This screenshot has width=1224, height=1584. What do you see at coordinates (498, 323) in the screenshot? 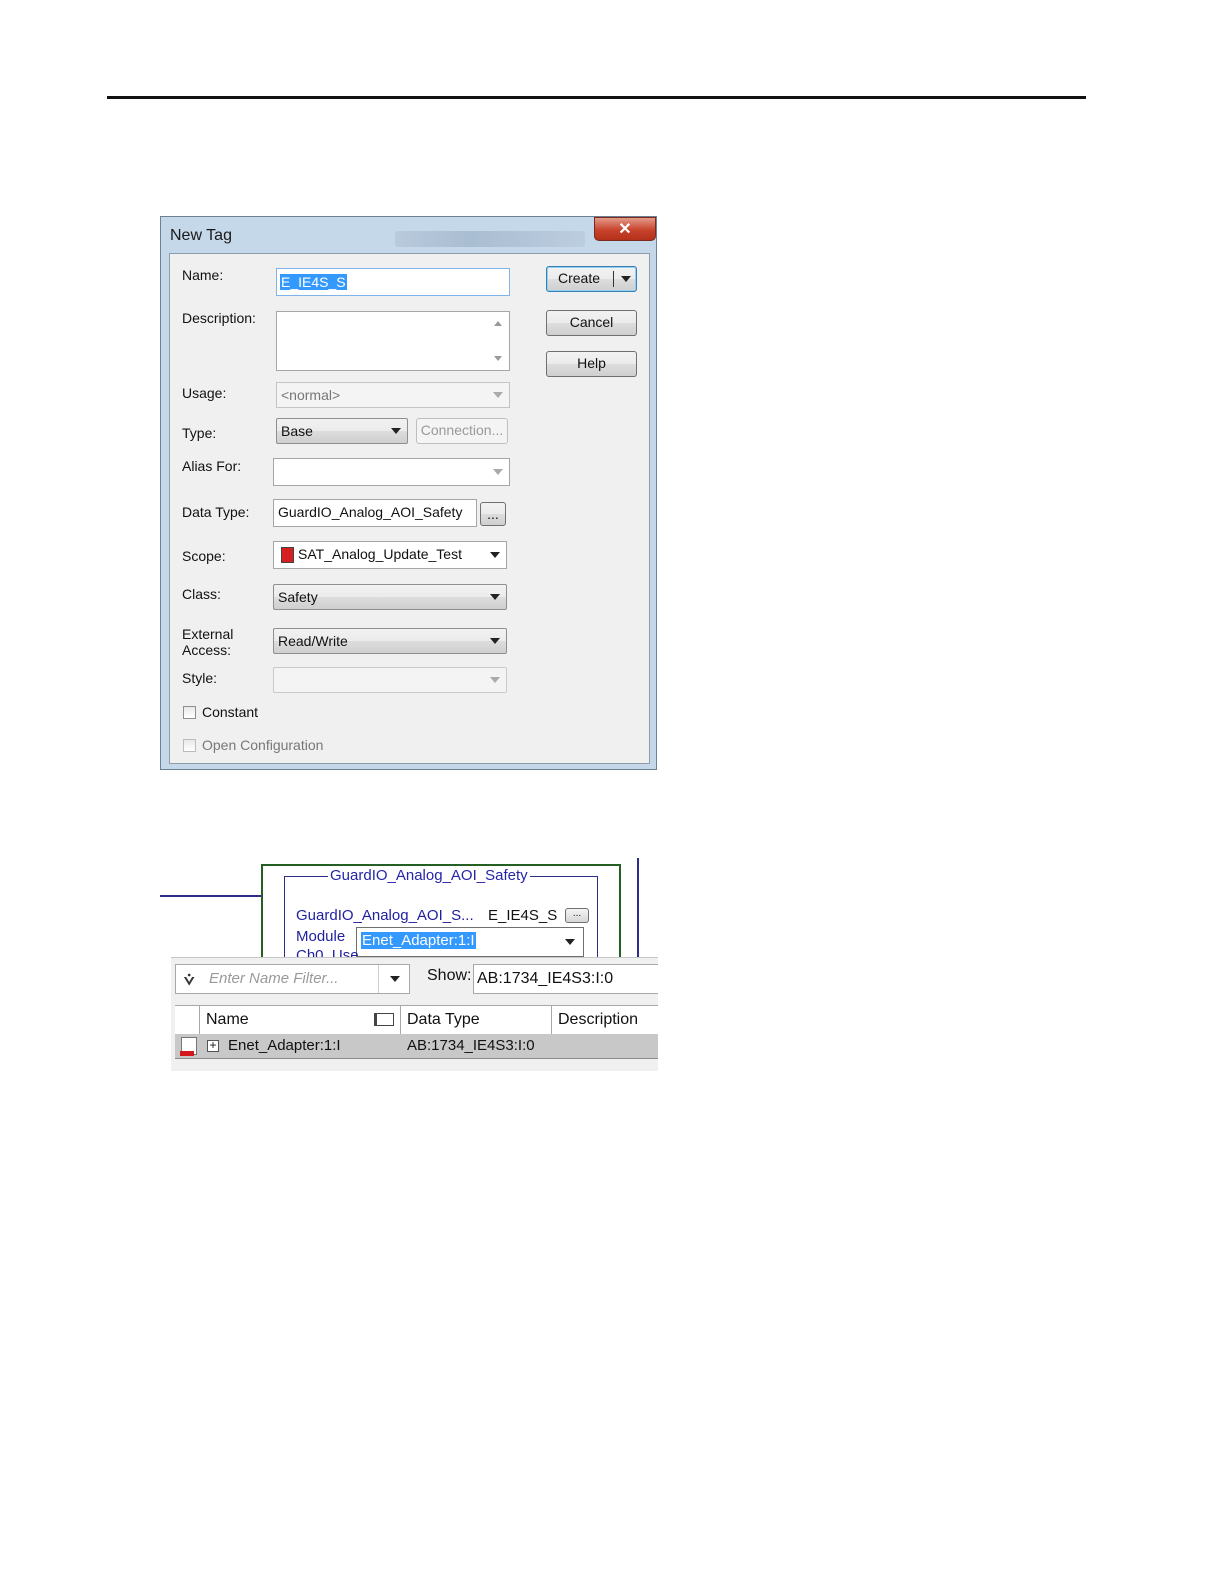
I see `scroll-up-icon` at bounding box center [498, 323].